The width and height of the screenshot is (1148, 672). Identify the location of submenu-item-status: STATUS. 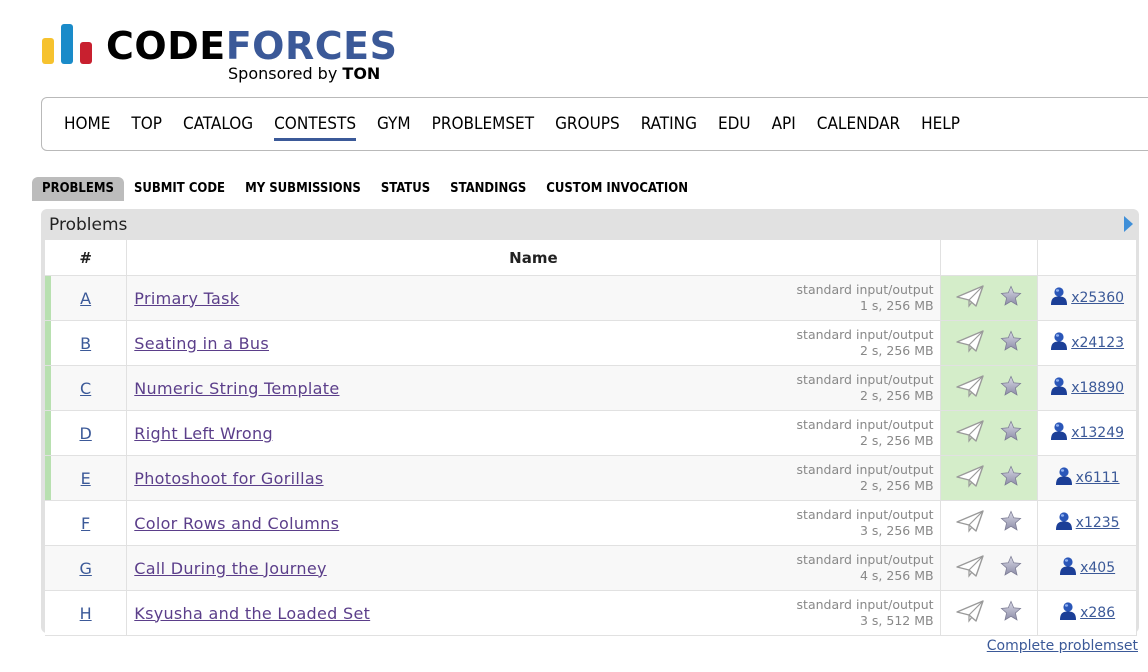
(405, 189).